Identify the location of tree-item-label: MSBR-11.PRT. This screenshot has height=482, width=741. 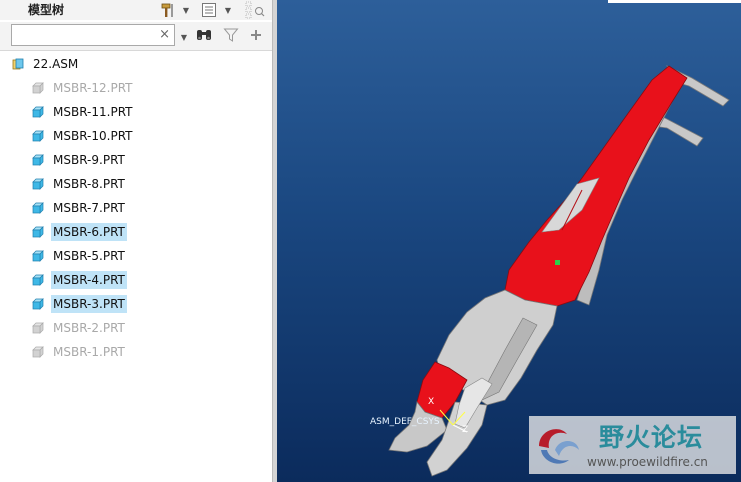
(93, 112).